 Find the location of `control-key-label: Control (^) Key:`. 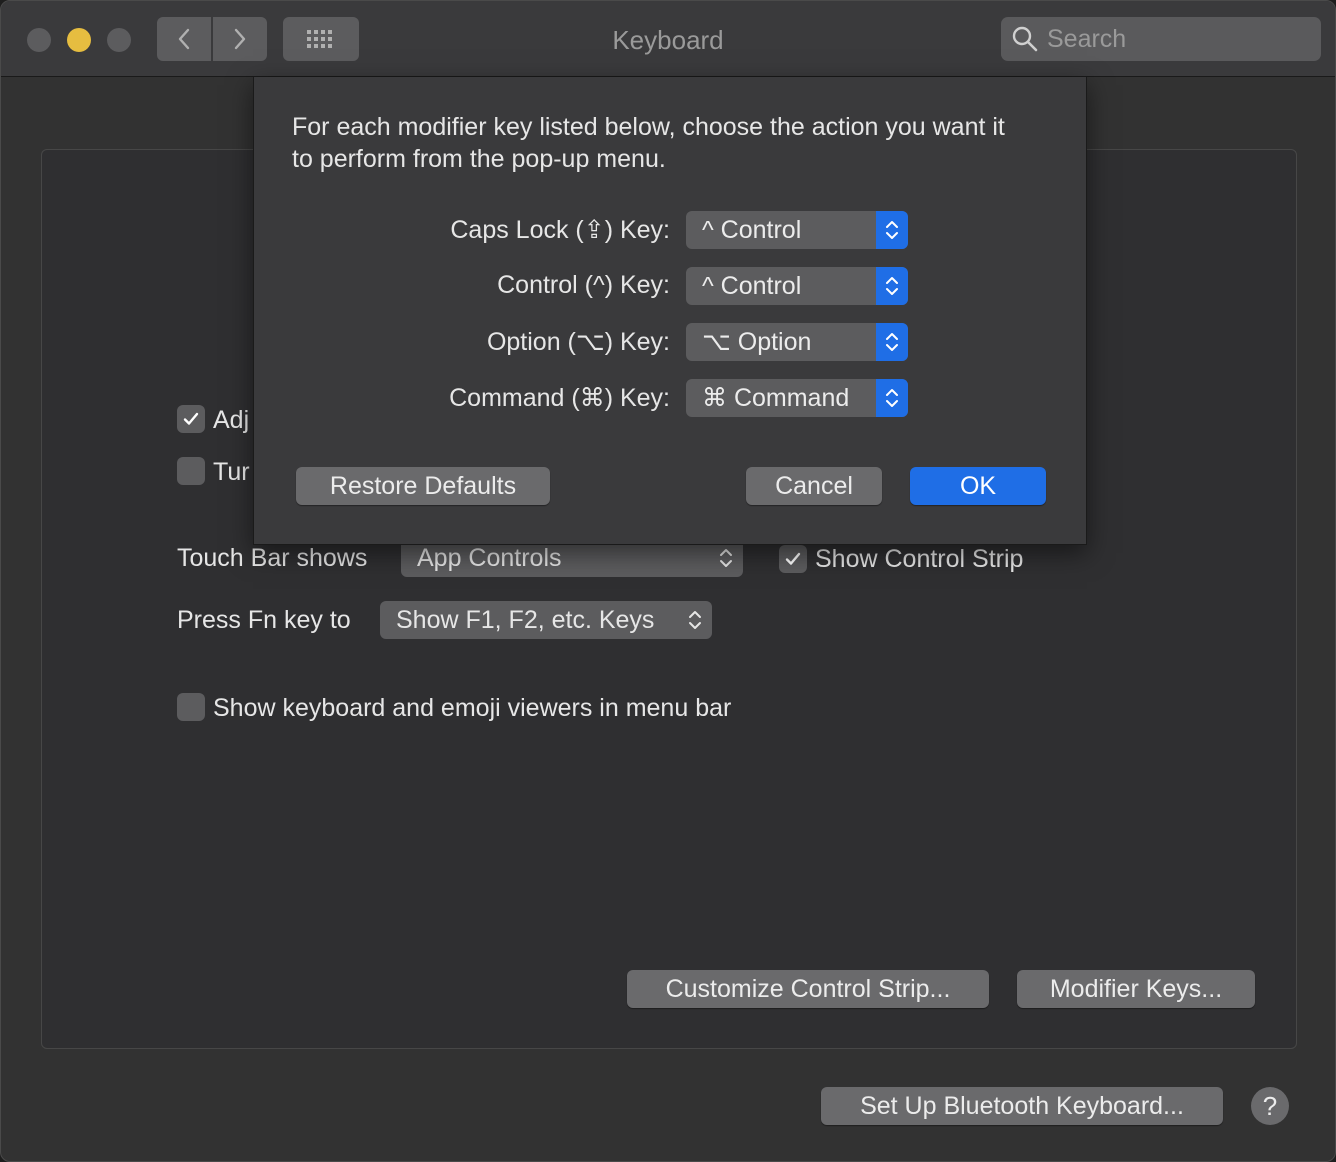

control-key-label: Control (^) Key: is located at coordinates (583, 285).